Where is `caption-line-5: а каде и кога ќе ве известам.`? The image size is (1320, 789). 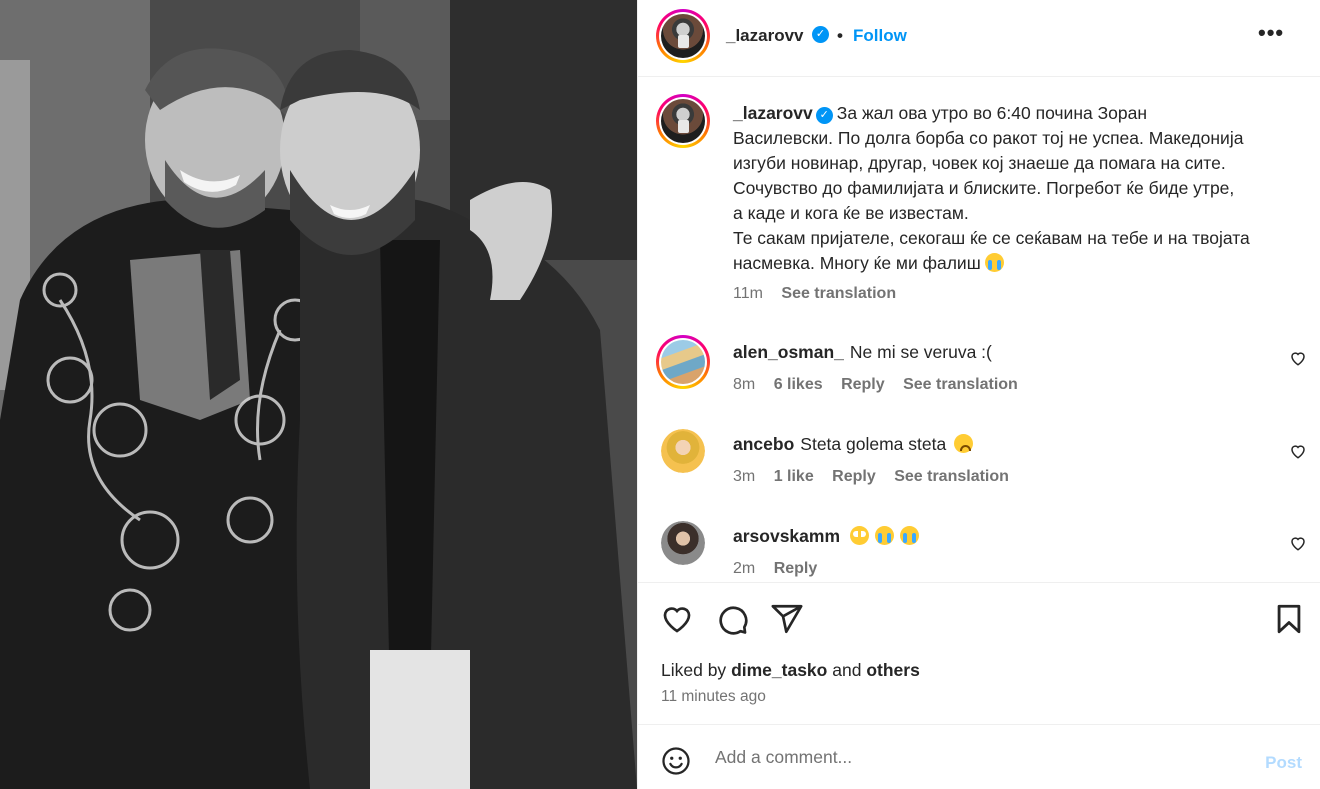 caption-line-5: а каде и кога ќе ве известам. is located at coordinates (851, 213).